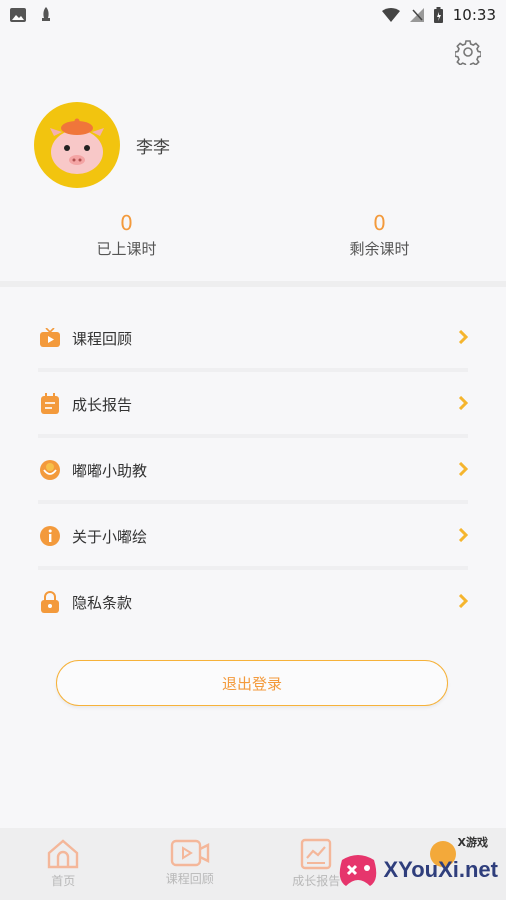 The image size is (506, 900). I want to click on wifi-icon, so click(390, 15).